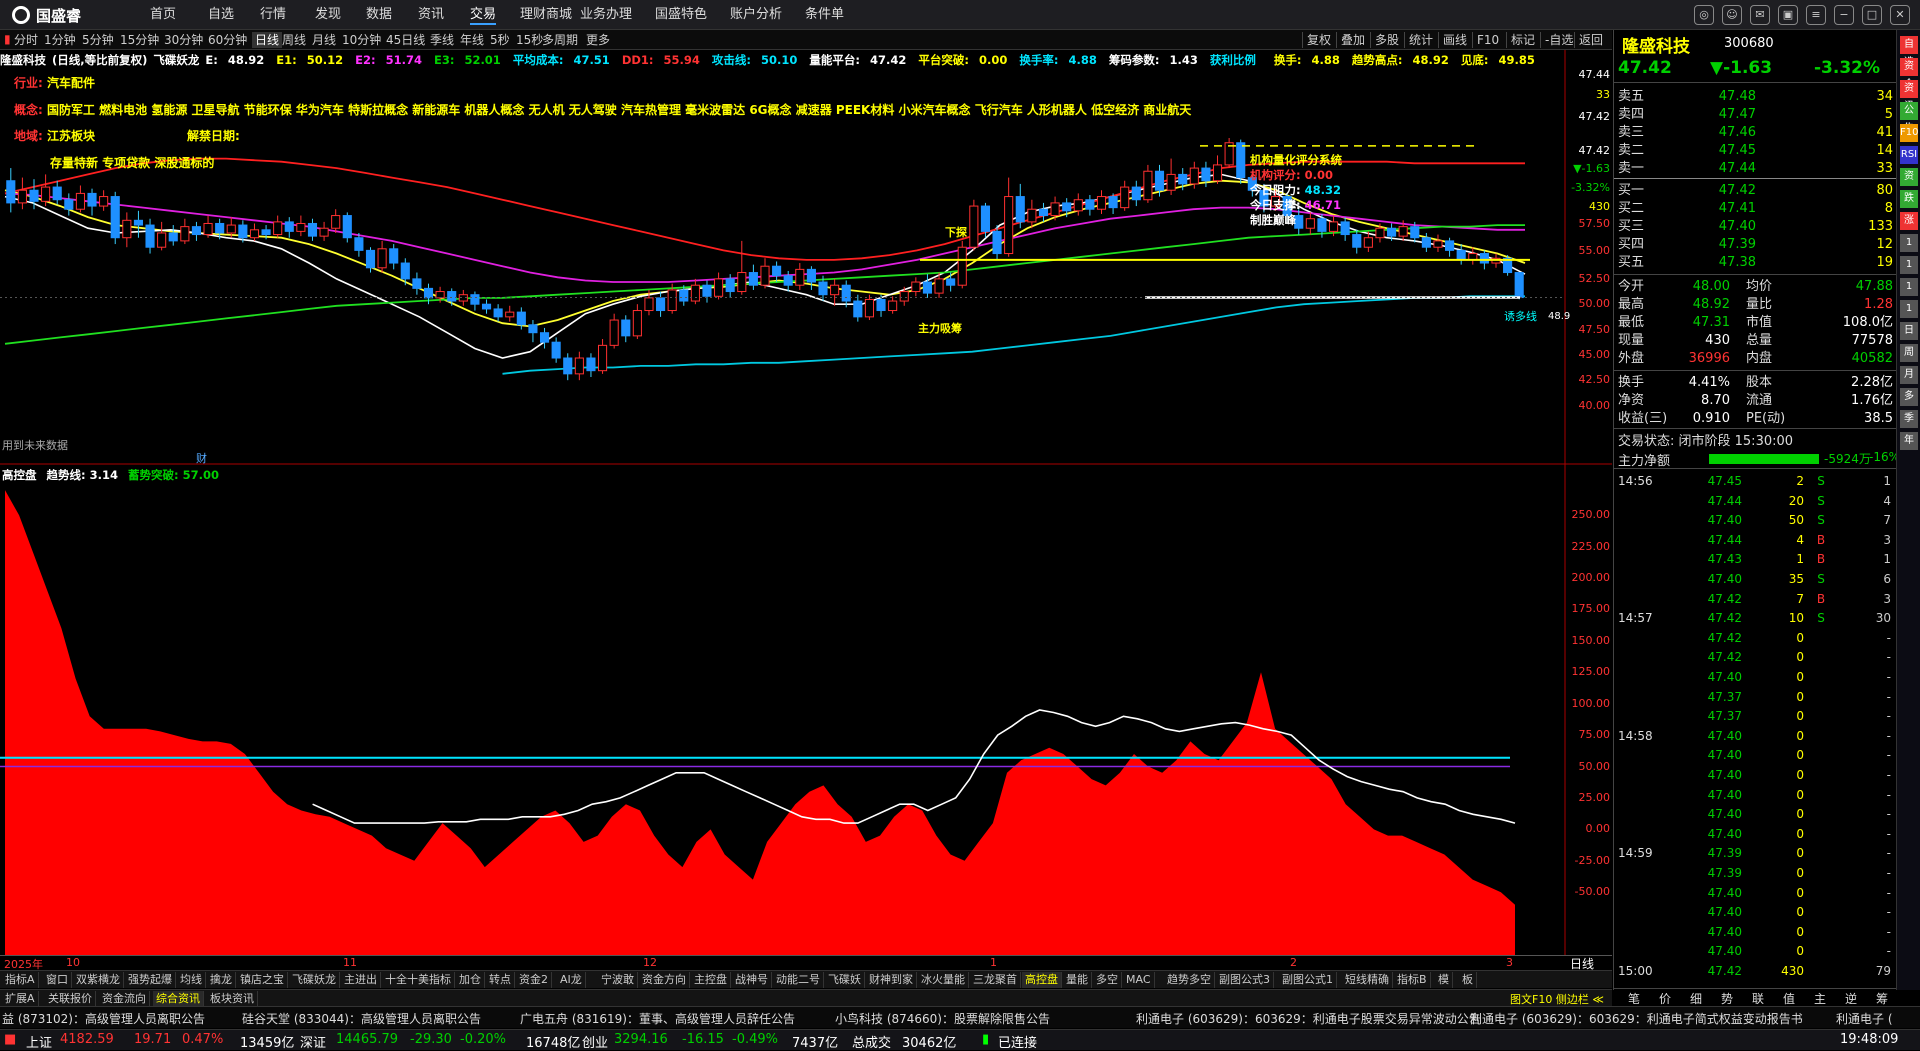 This screenshot has width=1920, height=1051. What do you see at coordinates (361, 980) in the screenshot?
I see `indicator-tab: 主进出` at bounding box center [361, 980].